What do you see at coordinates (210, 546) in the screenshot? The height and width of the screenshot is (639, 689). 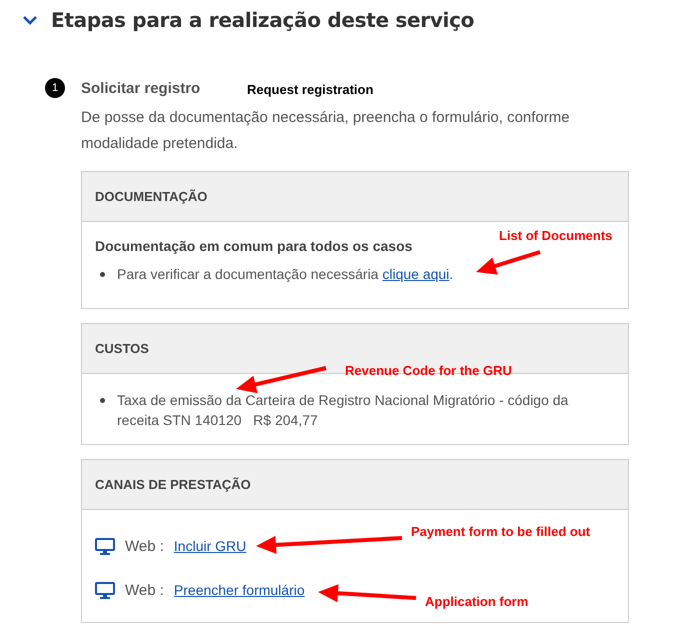 I see `link: Incluir GRU` at bounding box center [210, 546].